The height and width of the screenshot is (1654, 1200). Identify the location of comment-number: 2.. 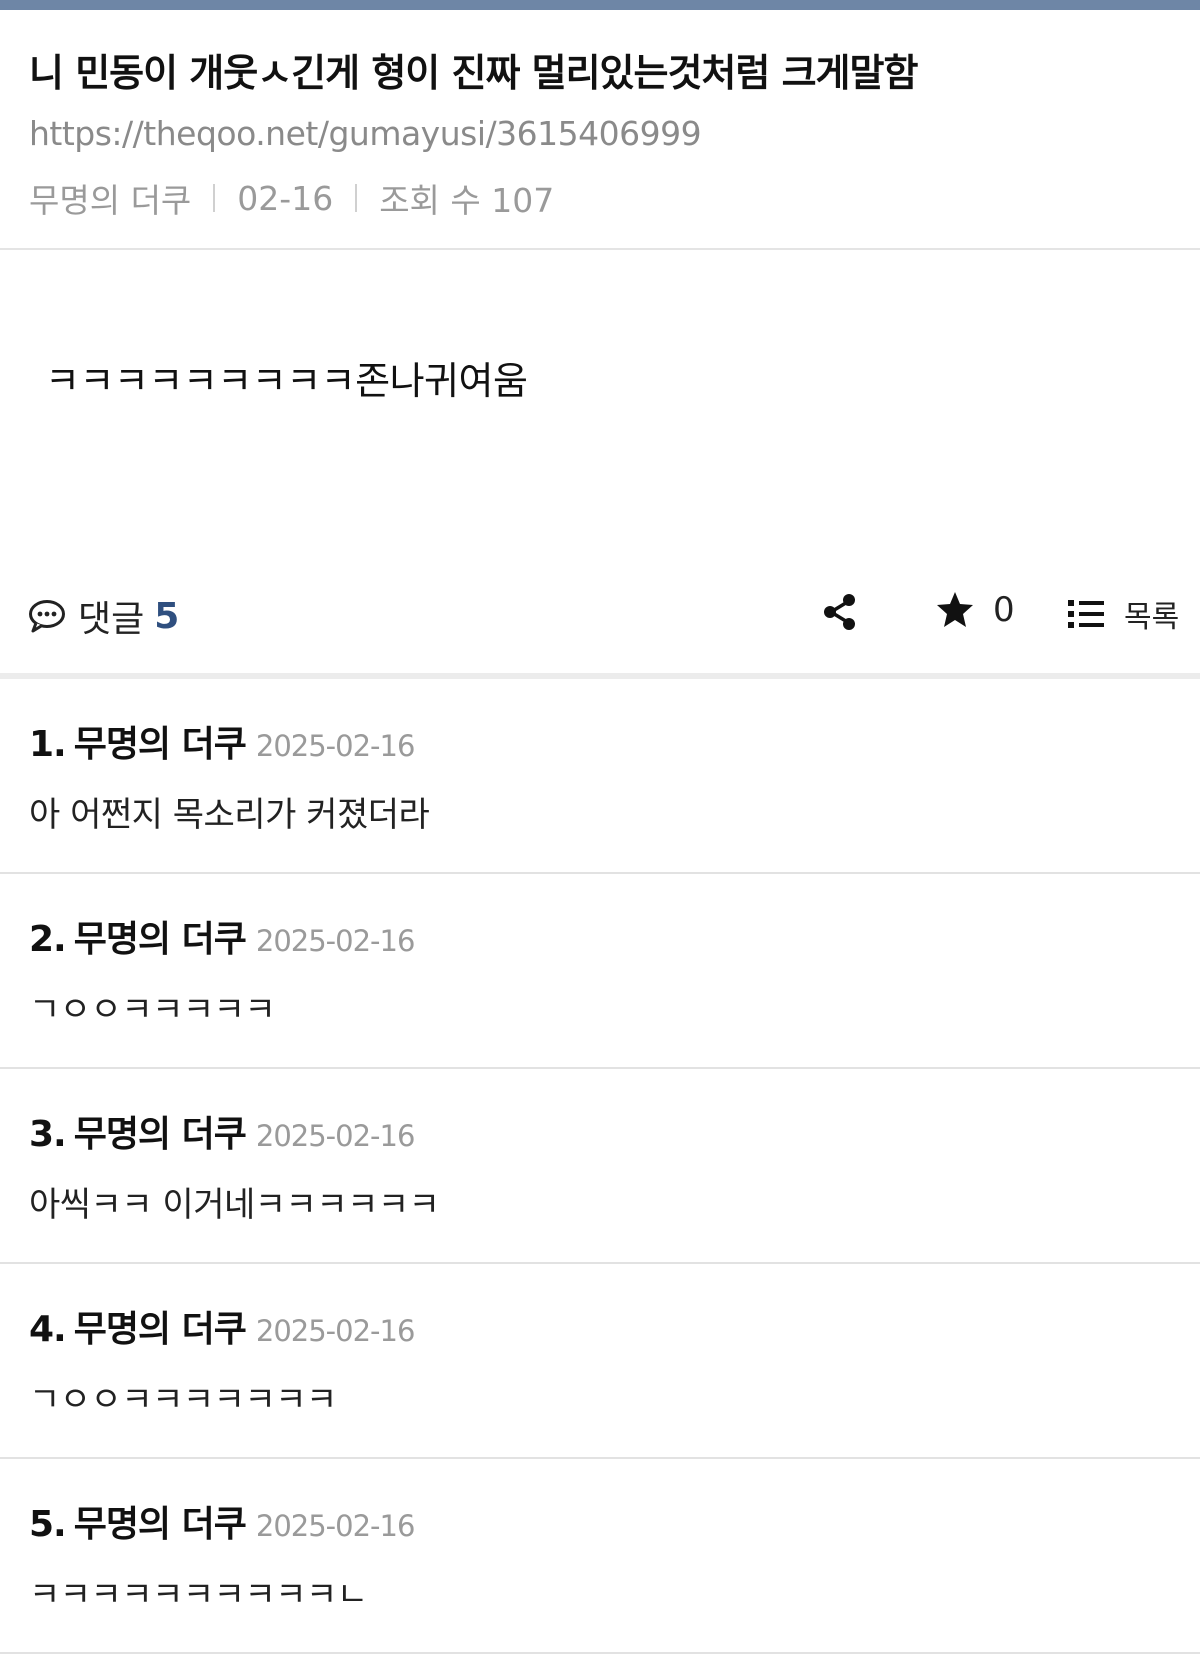
(48, 939).